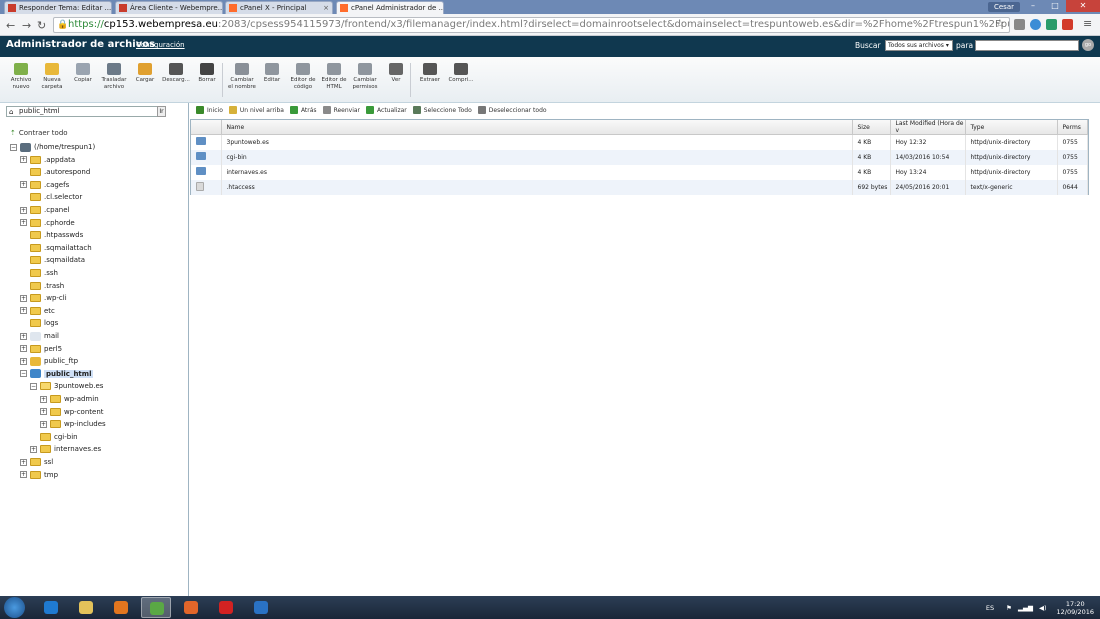 This screenshot has height=619, width=1100. What do you see at coordinates (242, 76) in the screenshot?
I see `rename-button: Cambiar el nombre` at bounding box center [242, 76].